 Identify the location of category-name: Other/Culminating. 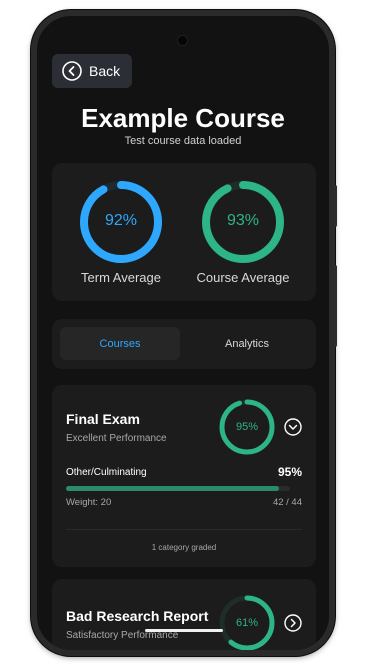
(106, 472).